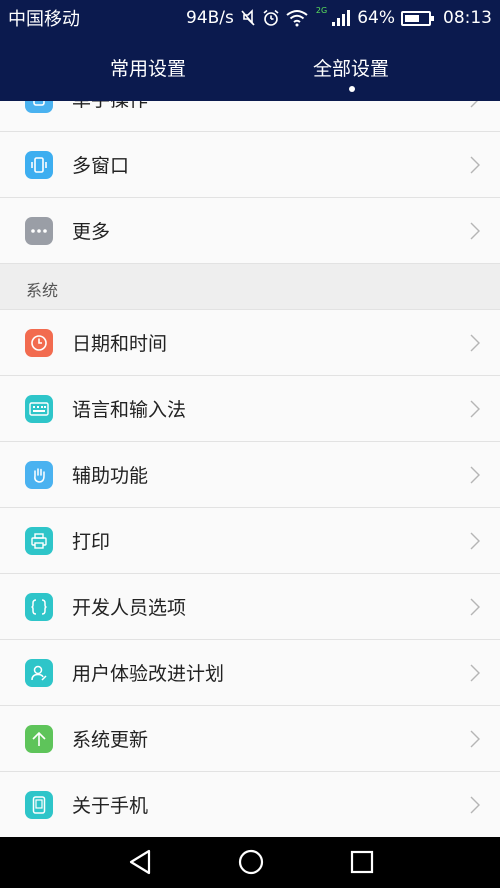  Describe the element at coordinates (467, 18) in the screenshot. I see `clock-time: 08:13` at that location.